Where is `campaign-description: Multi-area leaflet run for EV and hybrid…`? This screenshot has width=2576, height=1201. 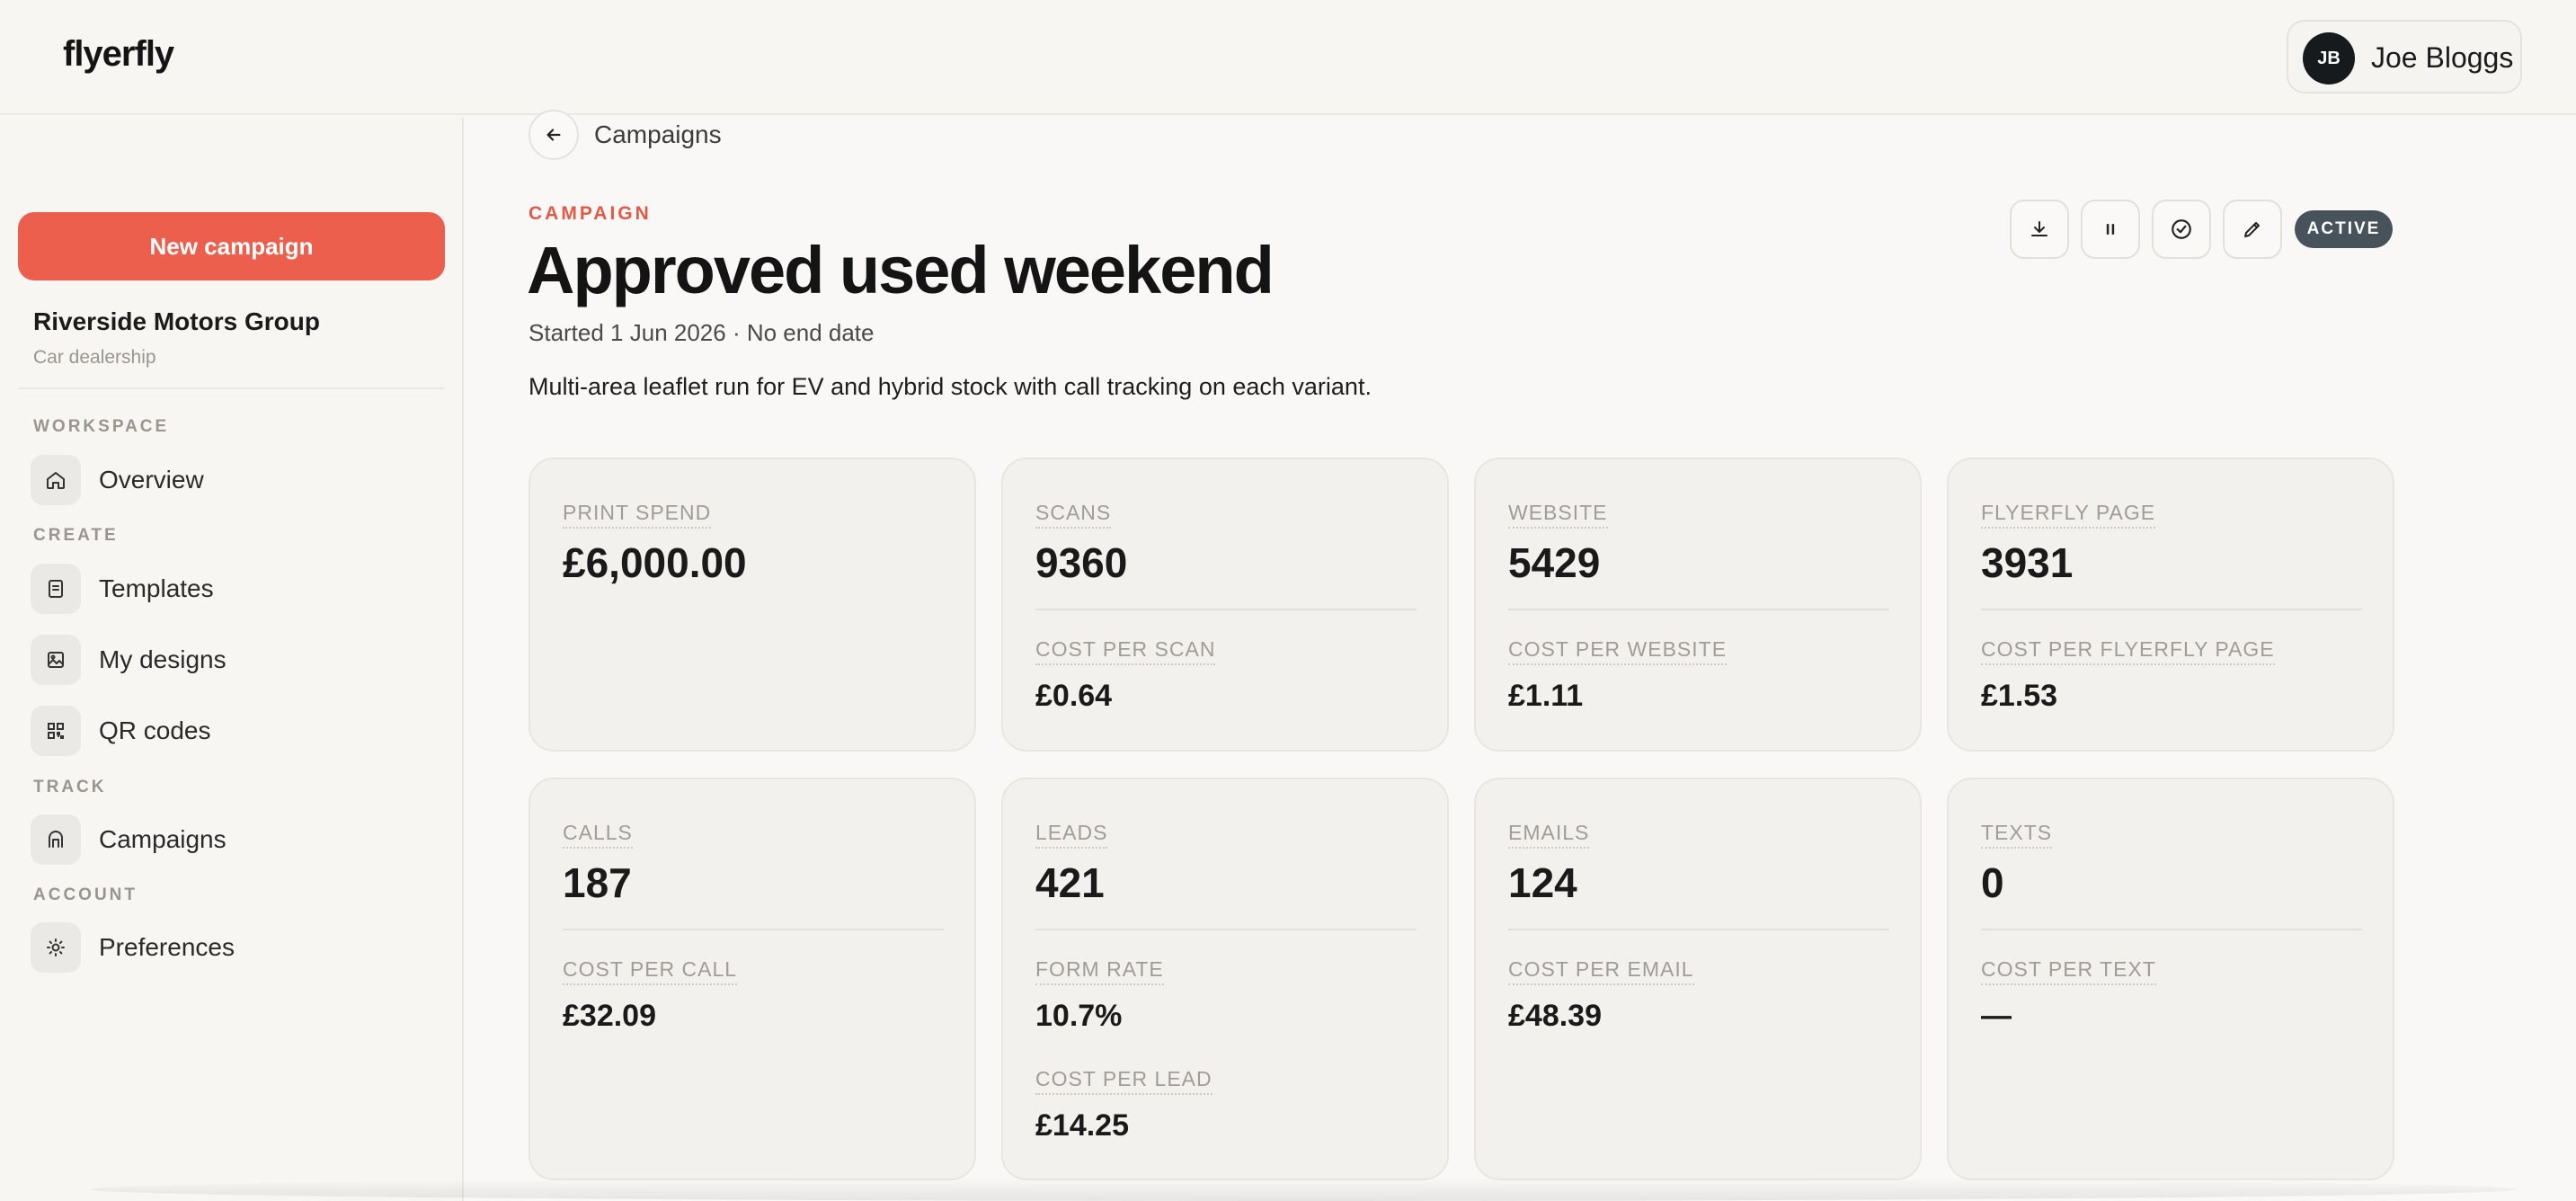 campaign-description: Multi-area leaflet run for EV and hybrid… is located at coordinates (950, 386).